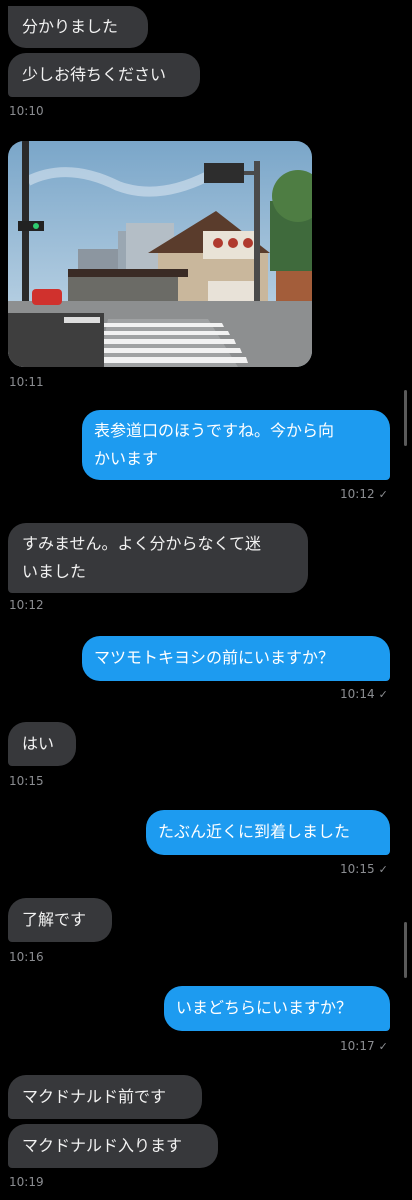 This screenshot has height=1200, width=412. I want to click on message-bubble: 少しお待ちください, so click(104, 75).